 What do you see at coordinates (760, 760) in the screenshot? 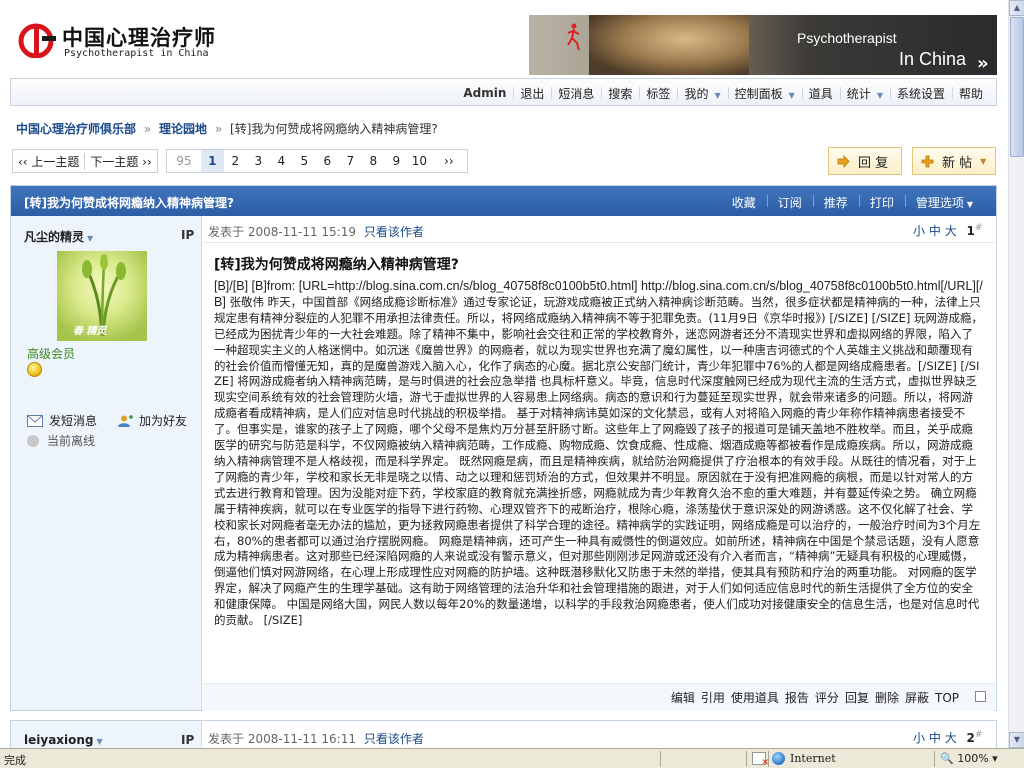
I see `popup-blocked-icon` at bounding box center [760, 760].